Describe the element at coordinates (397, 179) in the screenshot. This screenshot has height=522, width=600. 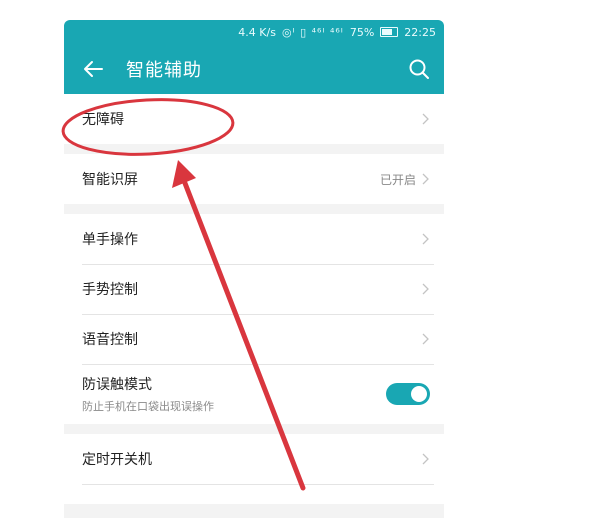
I see `setting-status: 已开启` at that location.